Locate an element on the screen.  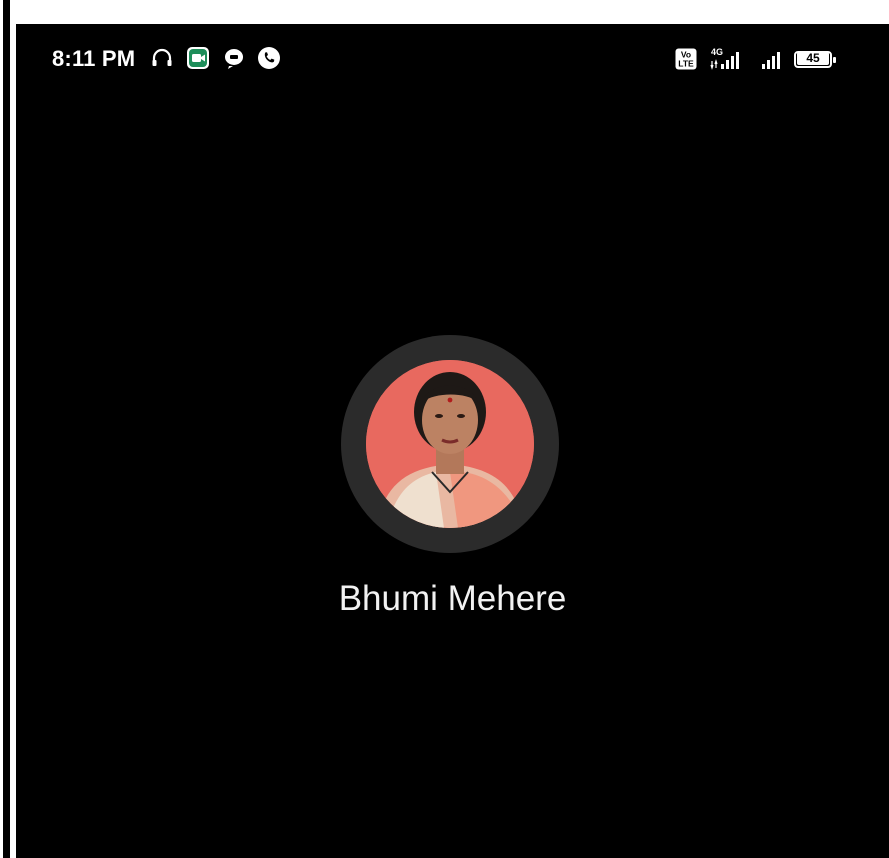
google-meet-icon is located at coordinates (198, 58).